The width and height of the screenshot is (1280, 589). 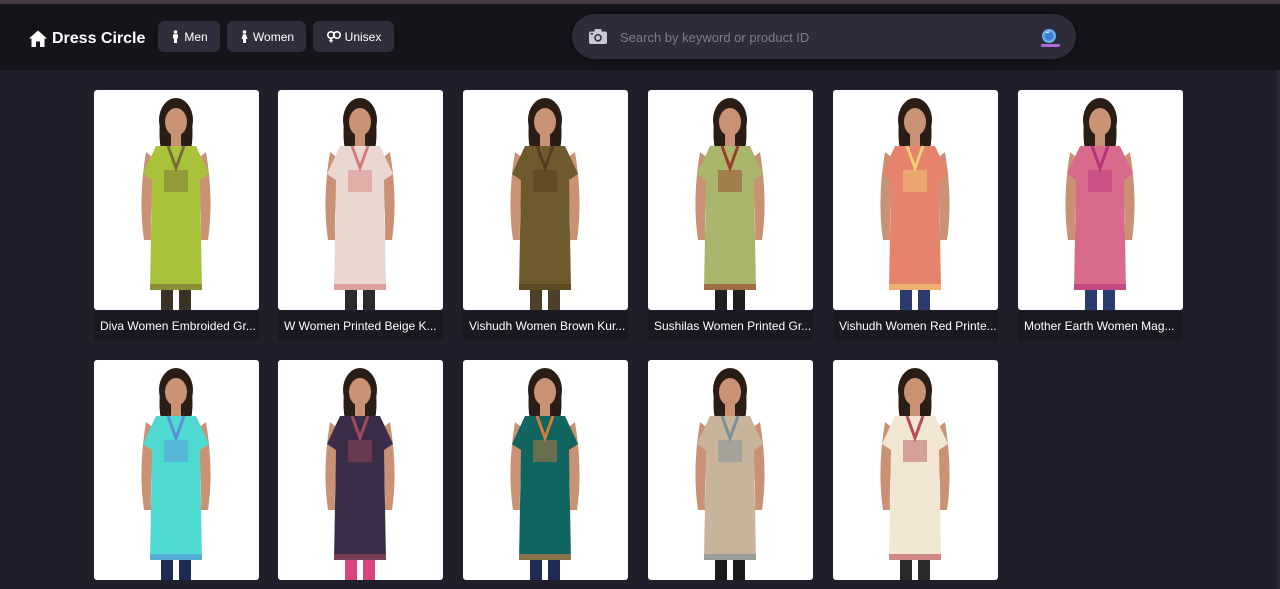 What do you see at coordinates (38, 38) in the screenshot?
I see `home-icon` at bounding box center [38, 38].